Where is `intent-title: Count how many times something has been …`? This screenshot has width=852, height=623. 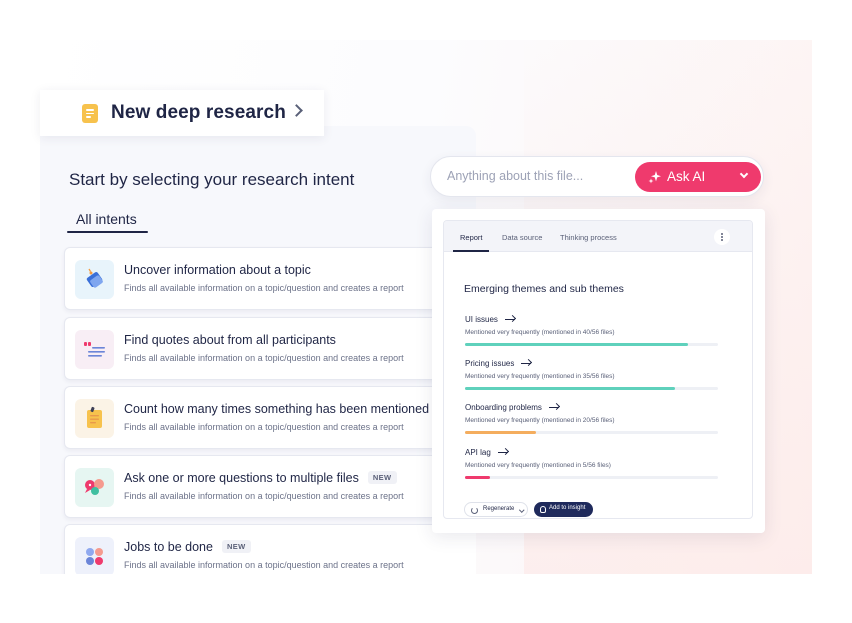
intent-title: Count how many times something has been … is located at coordinates (277, 409).